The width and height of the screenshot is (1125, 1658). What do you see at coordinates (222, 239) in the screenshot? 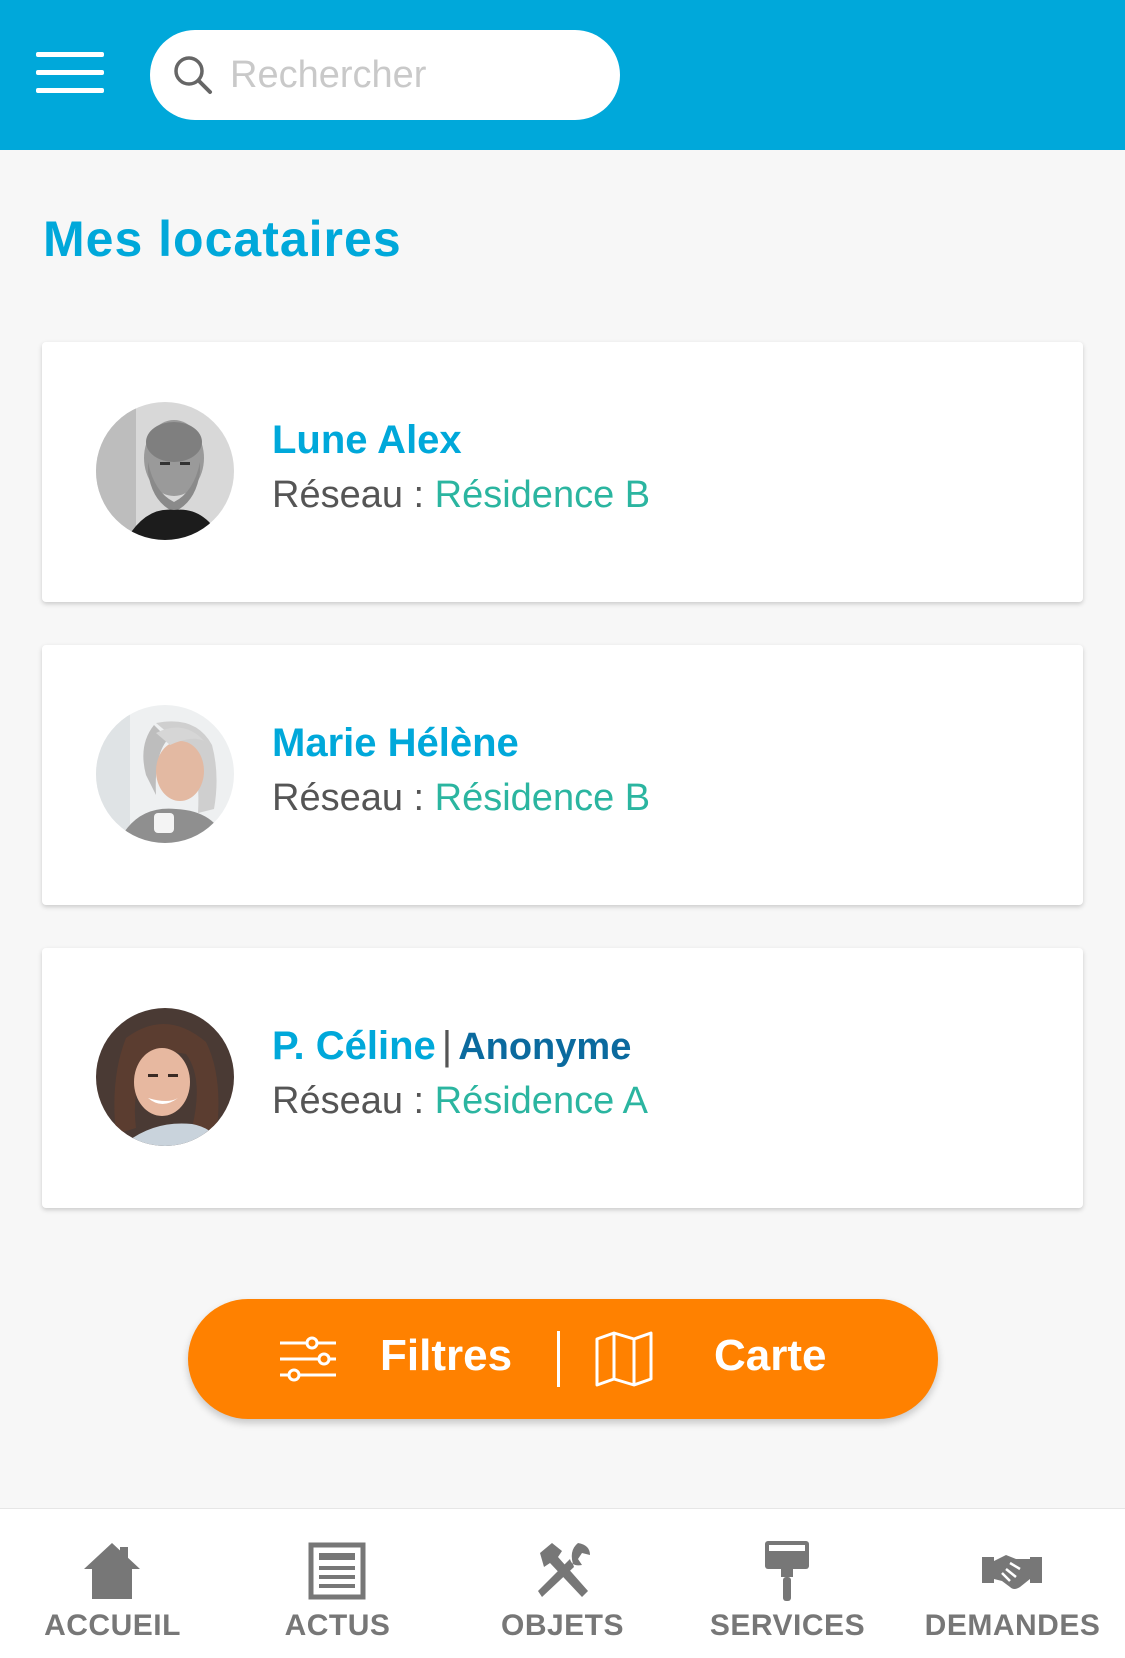
I see `page-title: Mes locataires` at bounding box center [222, 239].